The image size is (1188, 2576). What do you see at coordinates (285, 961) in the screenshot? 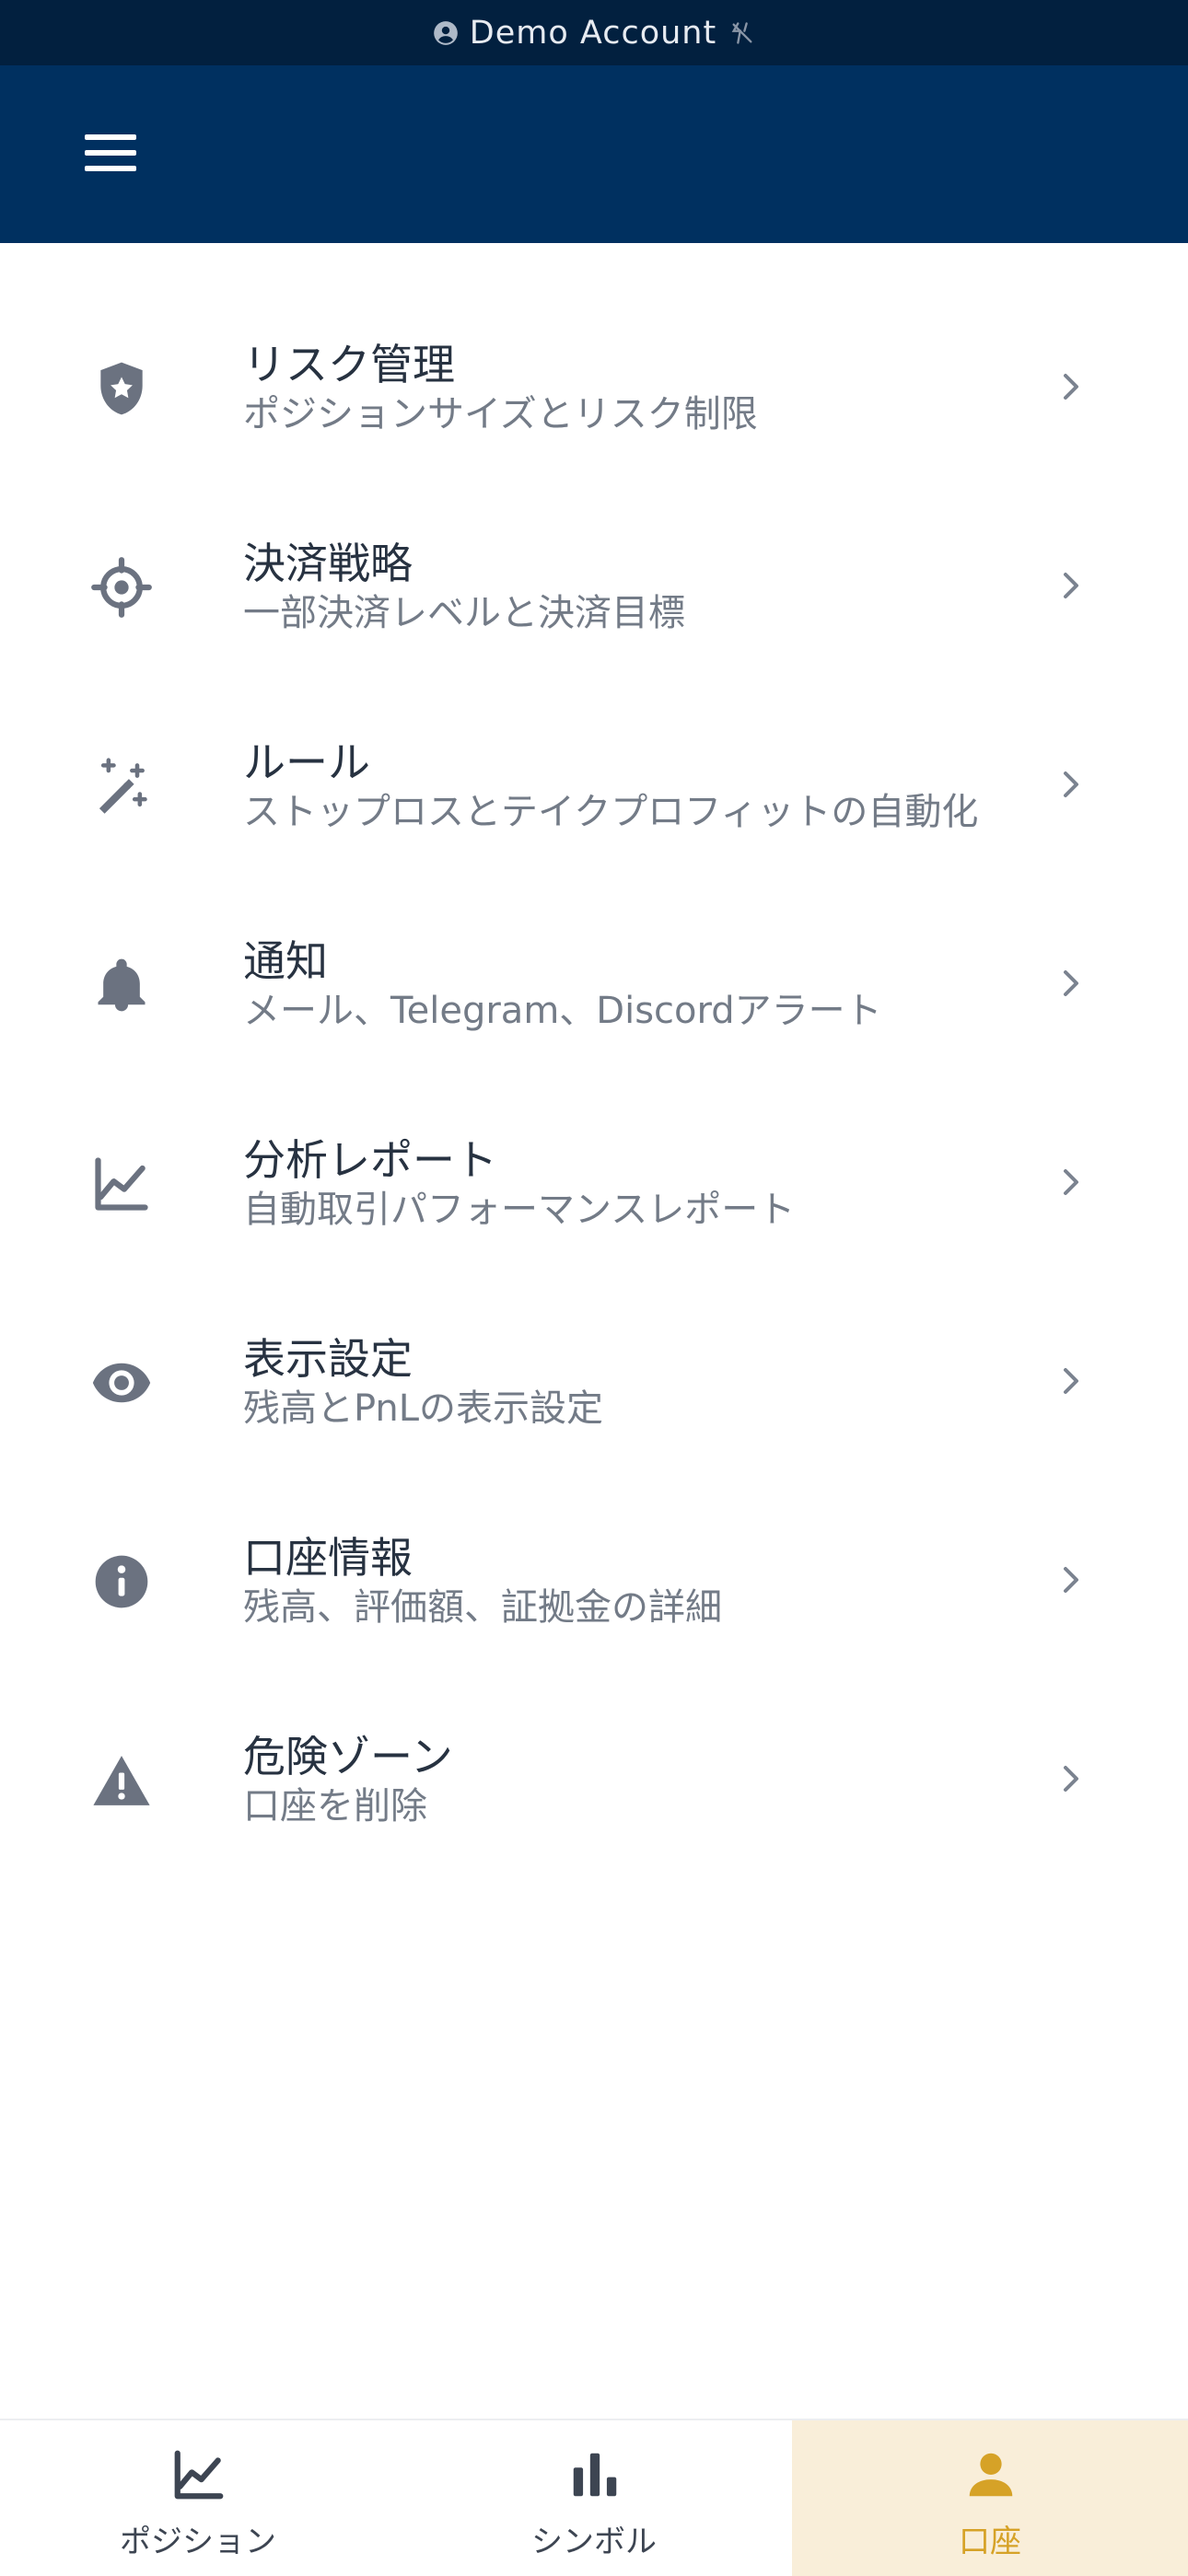
I see `settings-item-title: 通知` at bounding box center [285, 961].